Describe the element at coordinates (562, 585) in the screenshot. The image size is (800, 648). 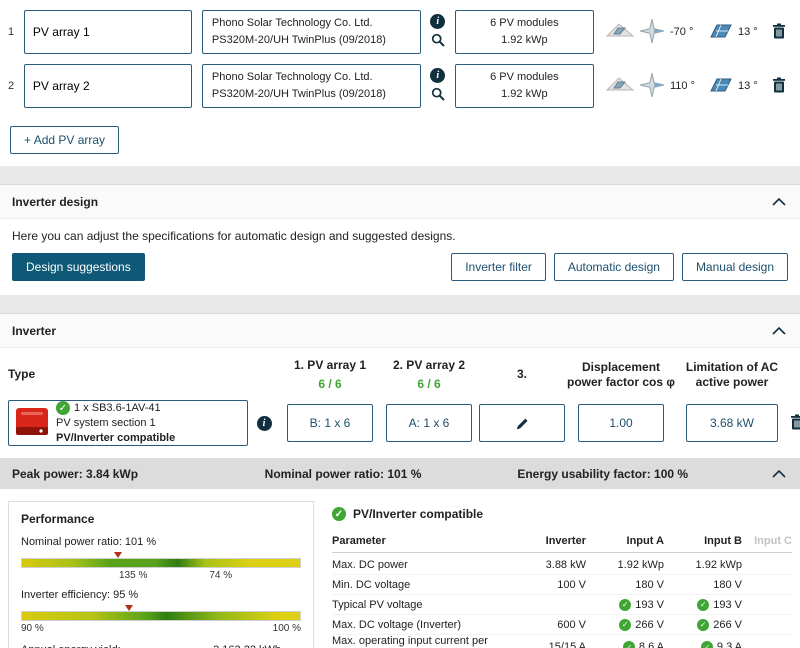
I see `table-row: Min. DC voltage 100 V 180 V 180 V` at that location.